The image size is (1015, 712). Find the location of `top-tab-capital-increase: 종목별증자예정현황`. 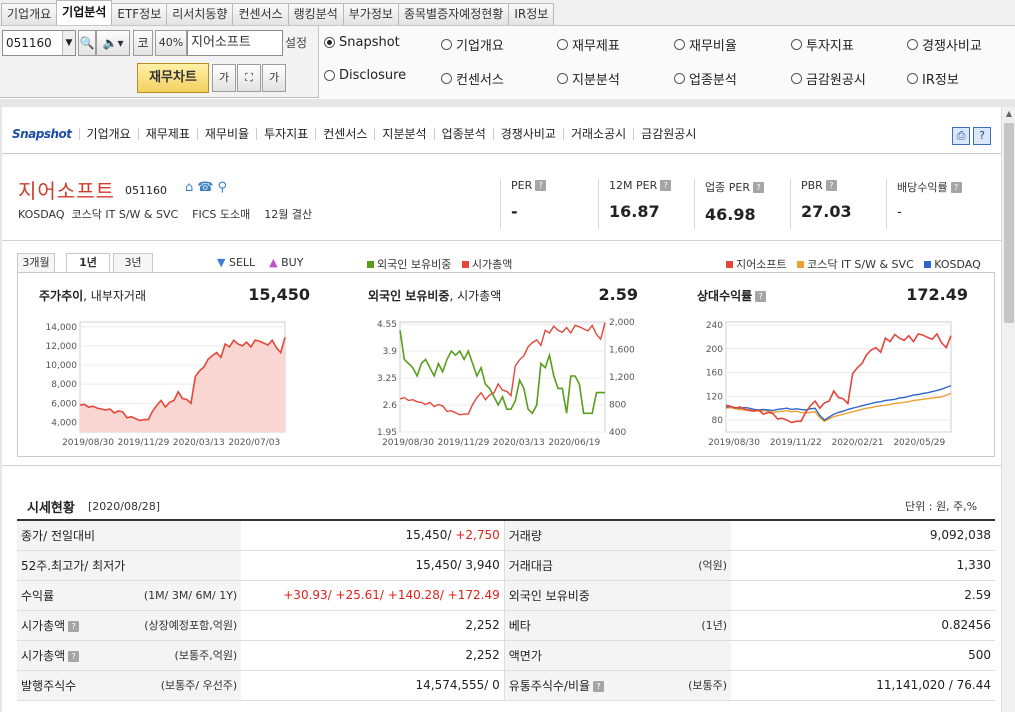

top-tab-capital-increase: 종목별증자예정현황 is located at coordinates (453, 14).